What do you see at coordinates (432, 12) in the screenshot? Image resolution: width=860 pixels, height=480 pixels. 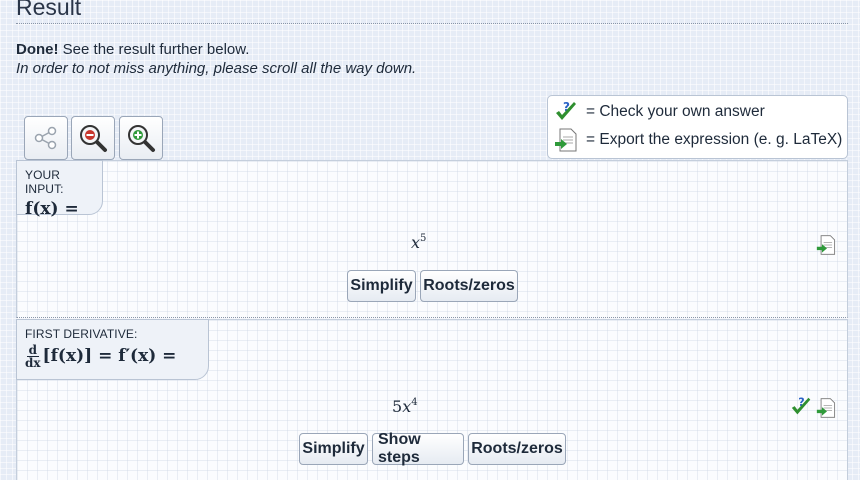 I see `page-title: Result` at bounding box center [432, 12].